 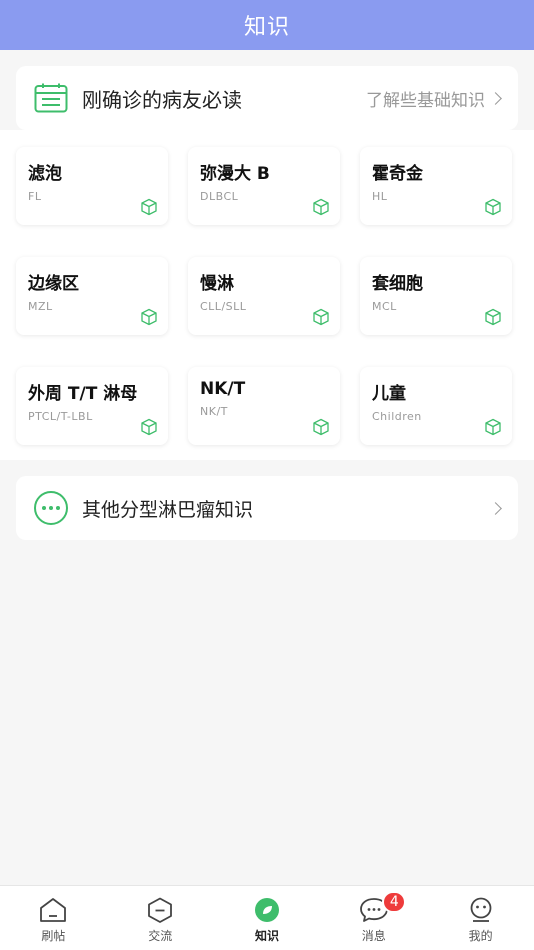 What do you see at coordinates (425, 100) in the screenshot?
I see `newbie-guide-subtitle: 了解些基础知识` at bounding box center [425, 100].